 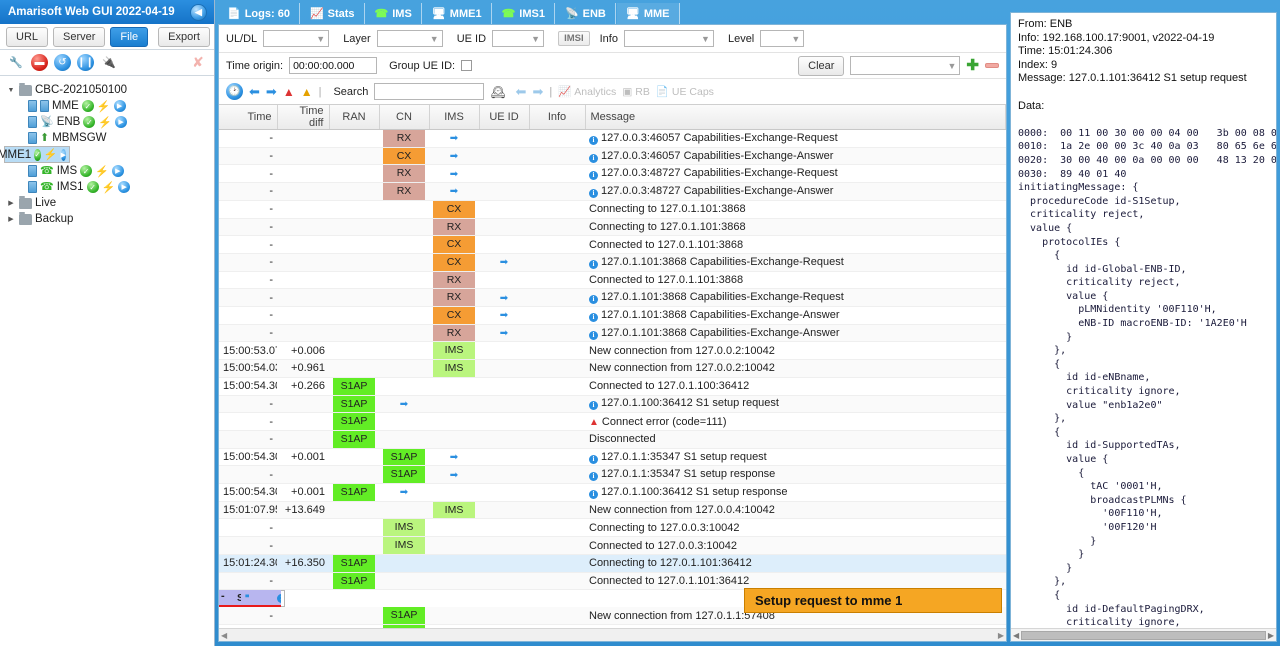 I want to click on minus-icon, so click(x=992, y=65).